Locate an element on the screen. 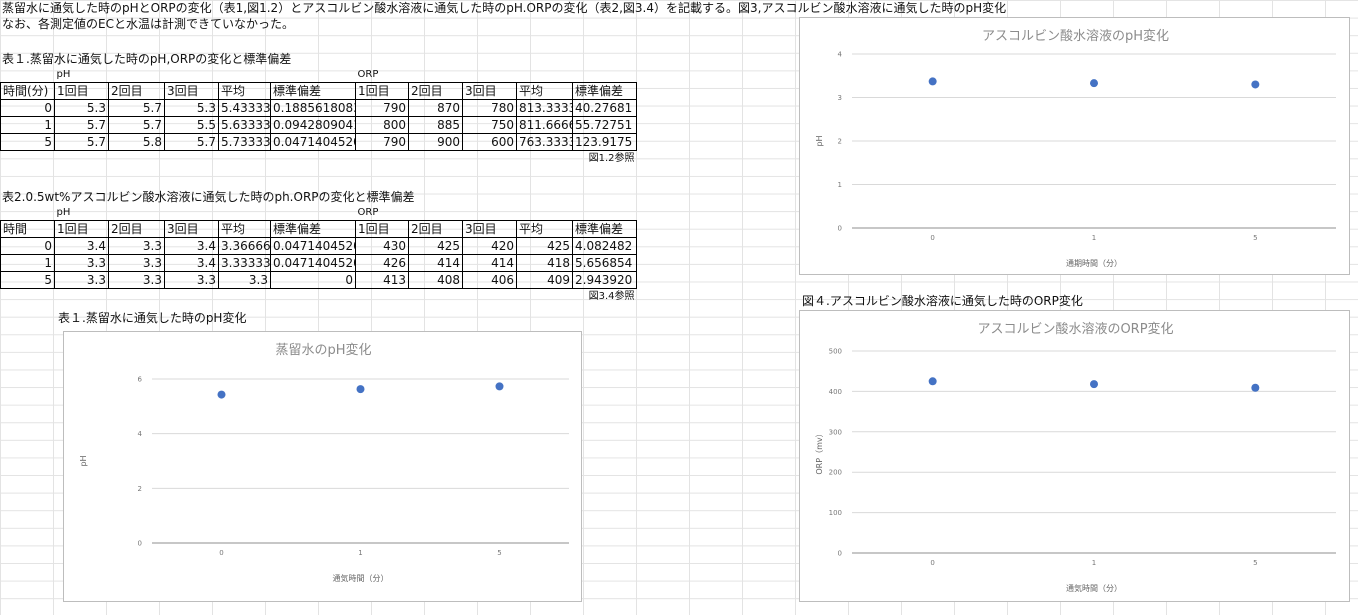  table1-caption: 表１.蒸留水に通気した時のpH,ORPの変化と標準偏差 is located at coordinates (146, 59).